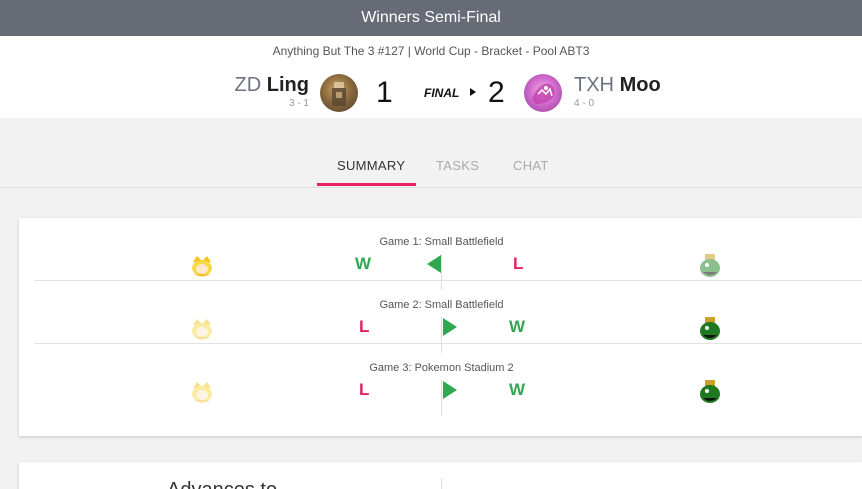 This screenshot has width=862, height=489. What do you see at coordinates (448, 380) in the screenshot?
I see `game-row: Game 3: Pokemon Stadium 2 L W` at bounding box center [448, 380].